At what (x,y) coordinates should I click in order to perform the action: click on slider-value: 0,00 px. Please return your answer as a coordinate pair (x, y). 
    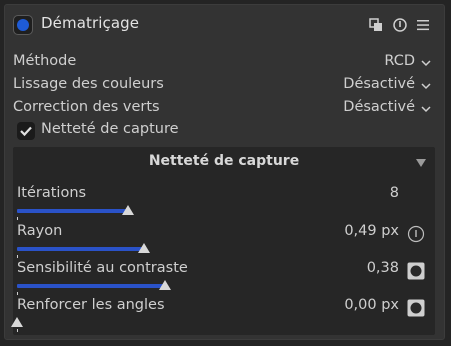
    Looking at the image, I should click on (371, 305).